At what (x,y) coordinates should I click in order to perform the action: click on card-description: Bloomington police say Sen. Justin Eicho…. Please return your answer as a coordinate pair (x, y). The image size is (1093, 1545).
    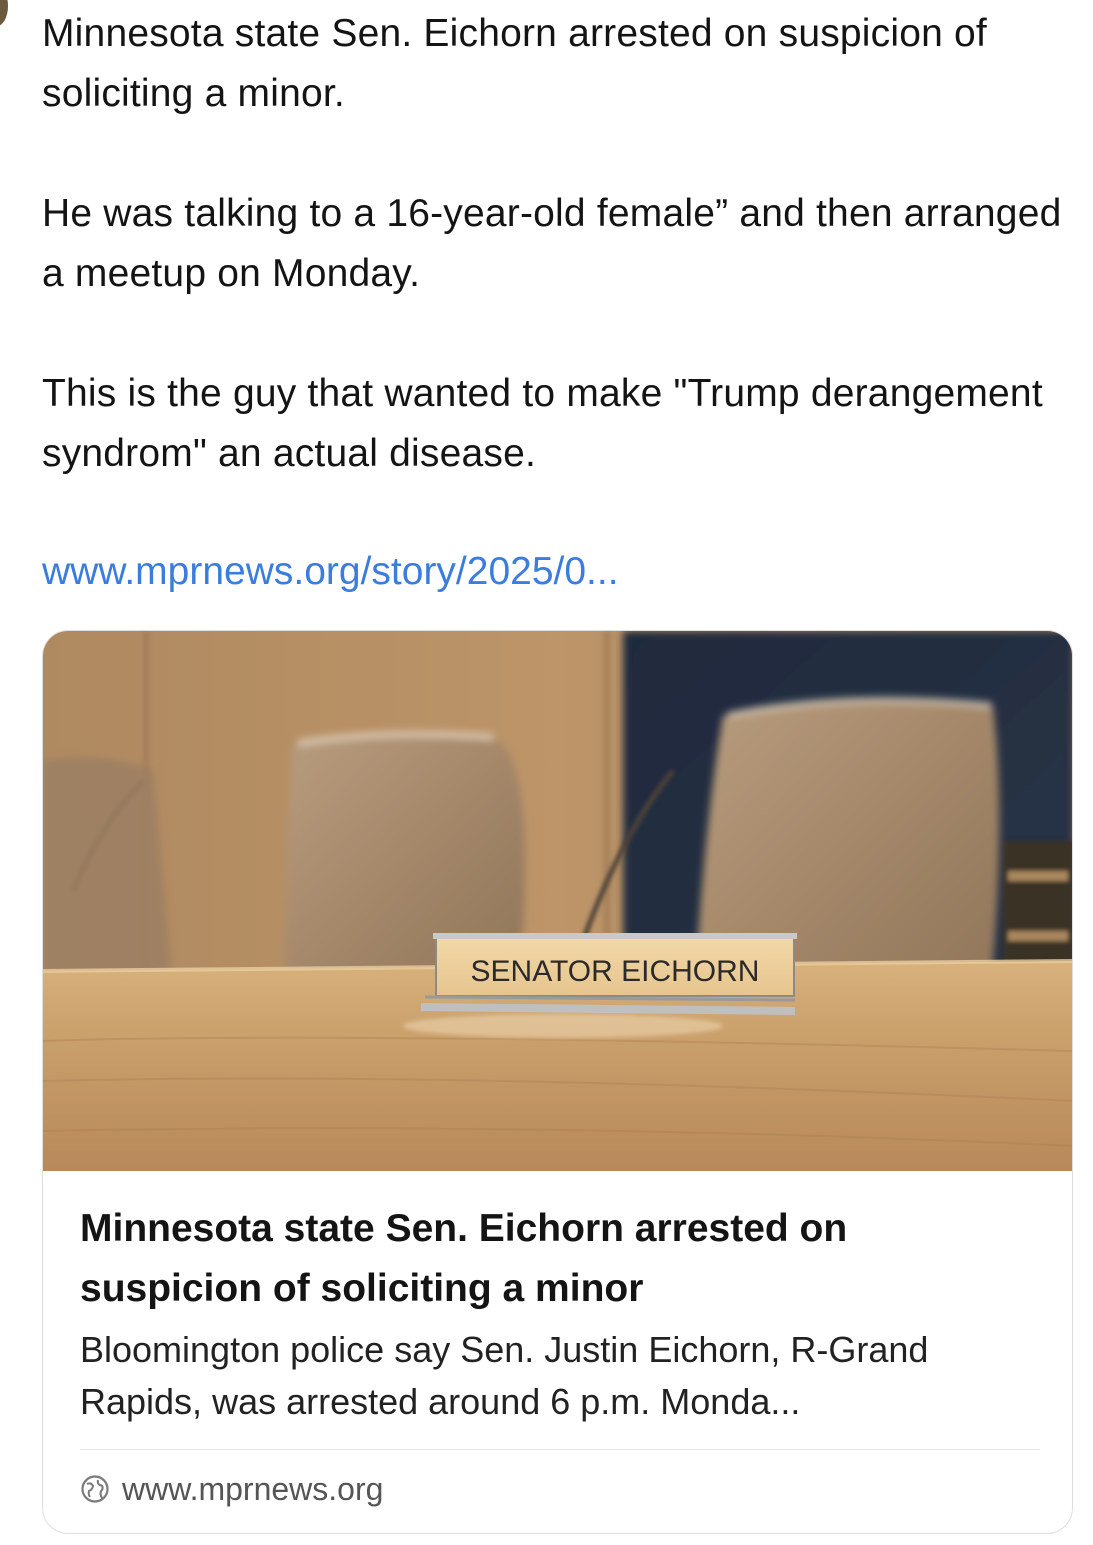
    Looking at the image, I should click on (504, 1375).